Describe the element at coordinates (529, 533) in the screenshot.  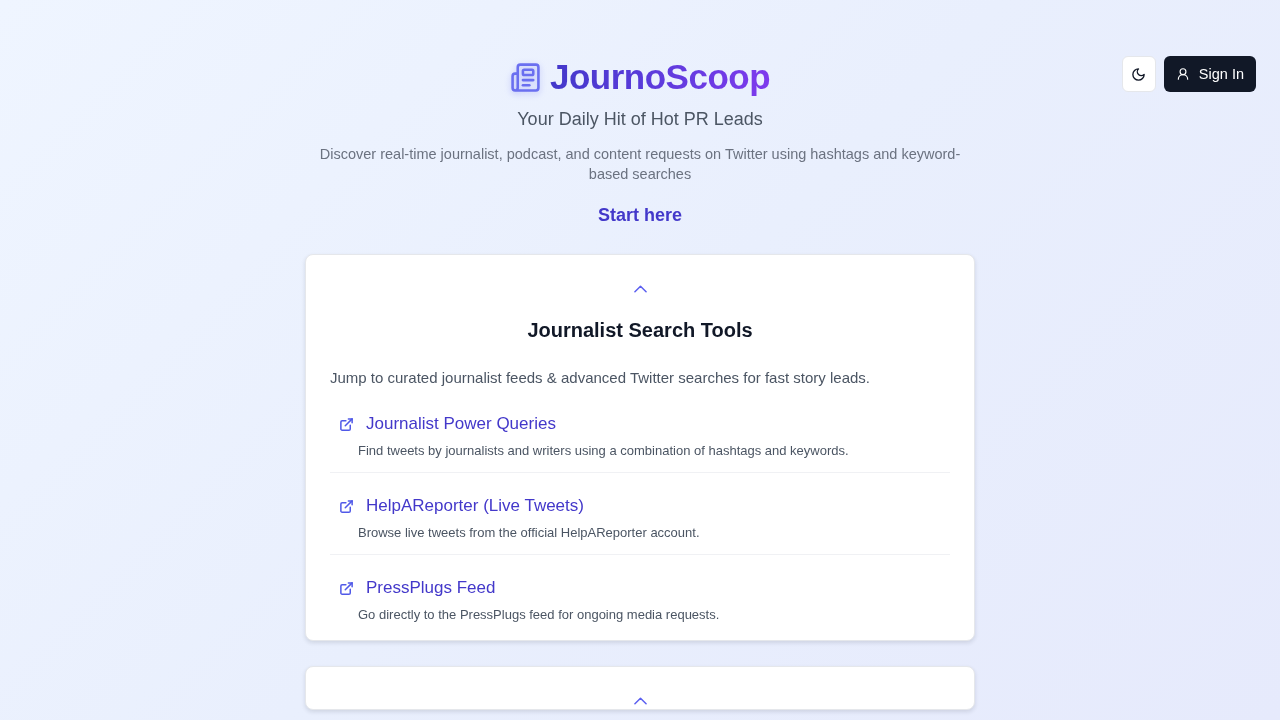
I see `link-description: Browse live tweets from the official HelpAReporter account.` at that location.